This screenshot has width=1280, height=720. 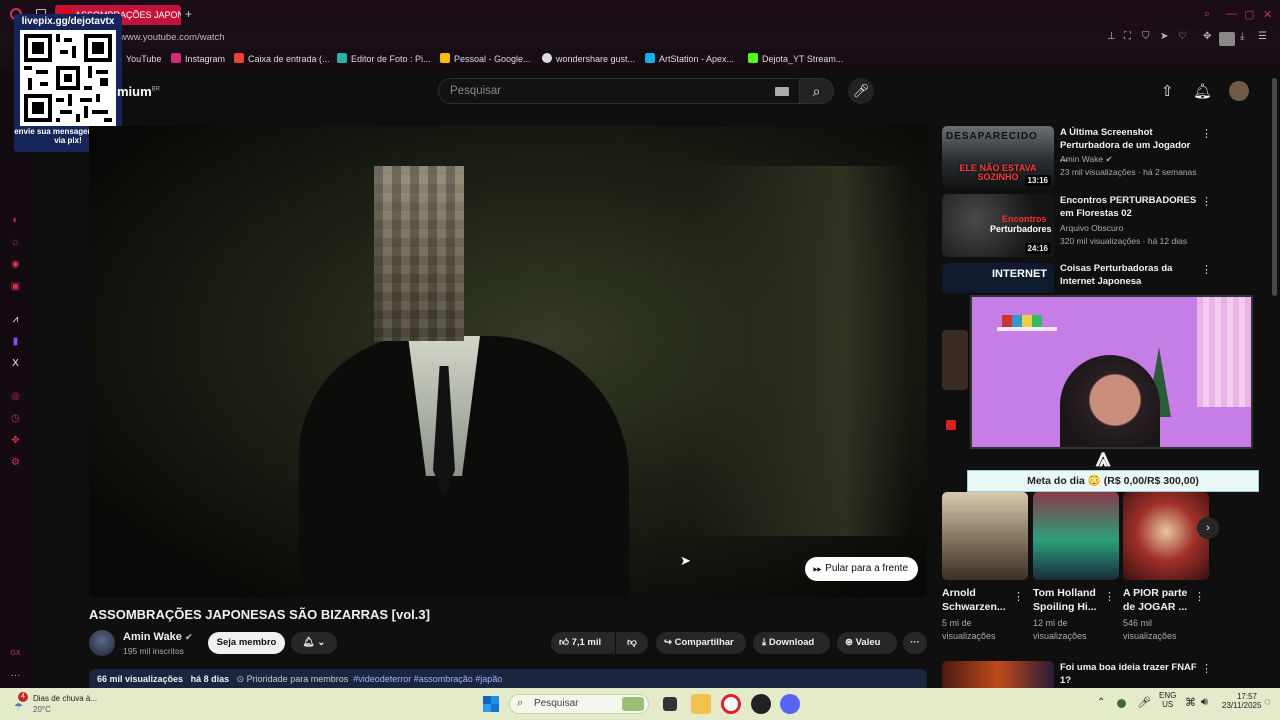 I want to click on messenger-icon: ◉, so click(x=15, y=265).